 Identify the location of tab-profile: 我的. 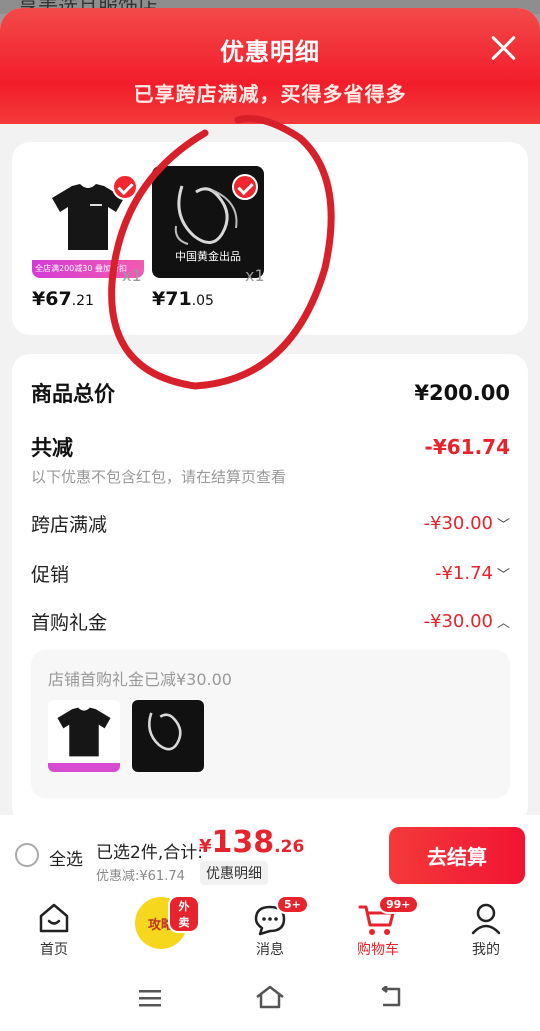
(486, 928).